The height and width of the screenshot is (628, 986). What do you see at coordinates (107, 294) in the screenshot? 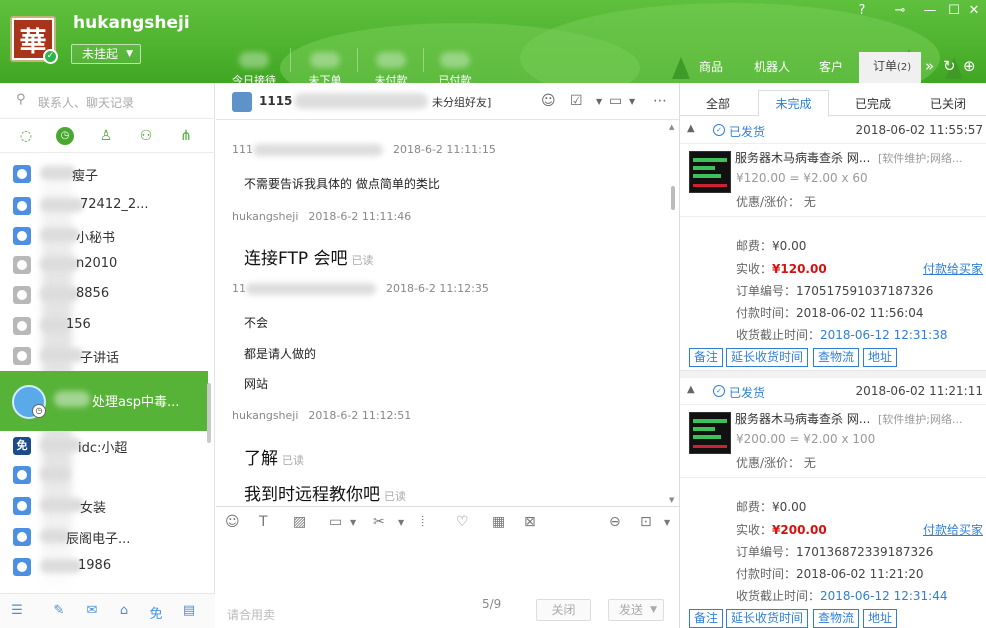
I see `contact-item: 8856` at bounding box center [107, 294].